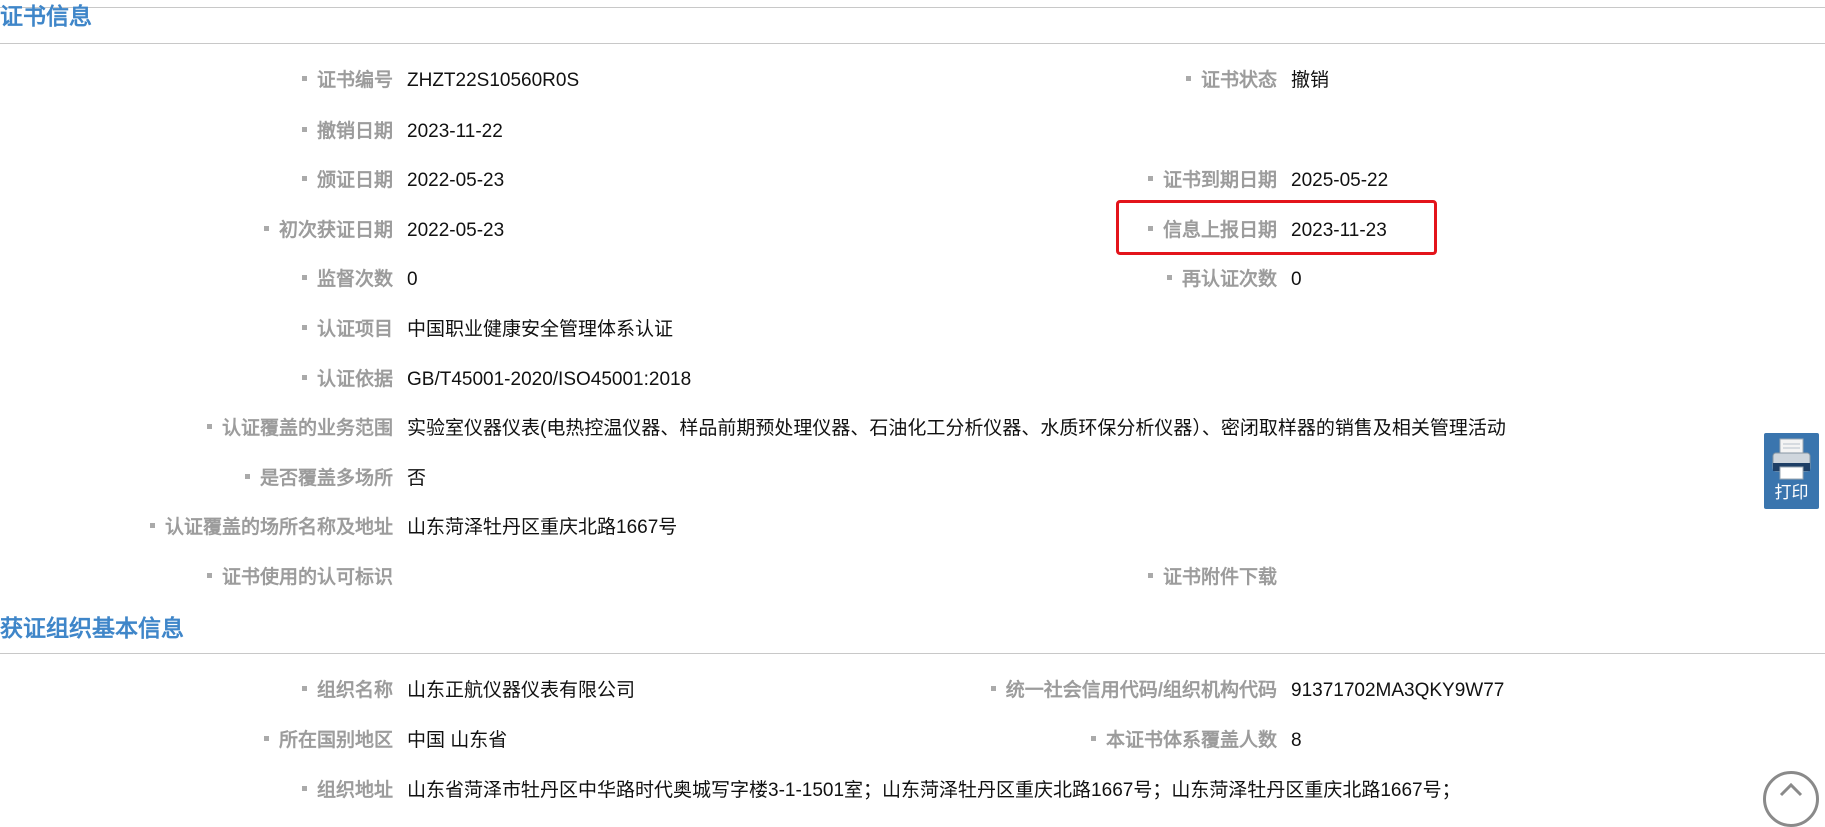 This screenshot has width=1825, height=827. I want to click on print-button: 打印, so click(1791, 471).